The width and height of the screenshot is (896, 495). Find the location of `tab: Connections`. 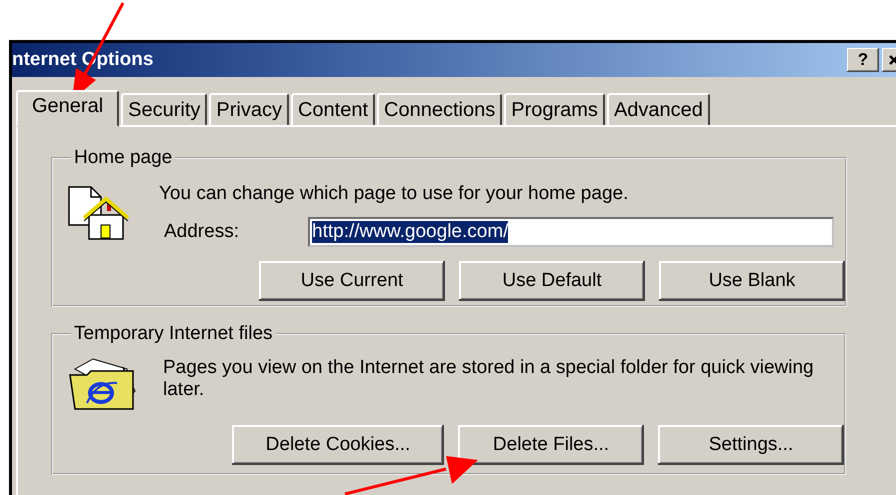

tab: Connections is located at coordinates (439, 109).